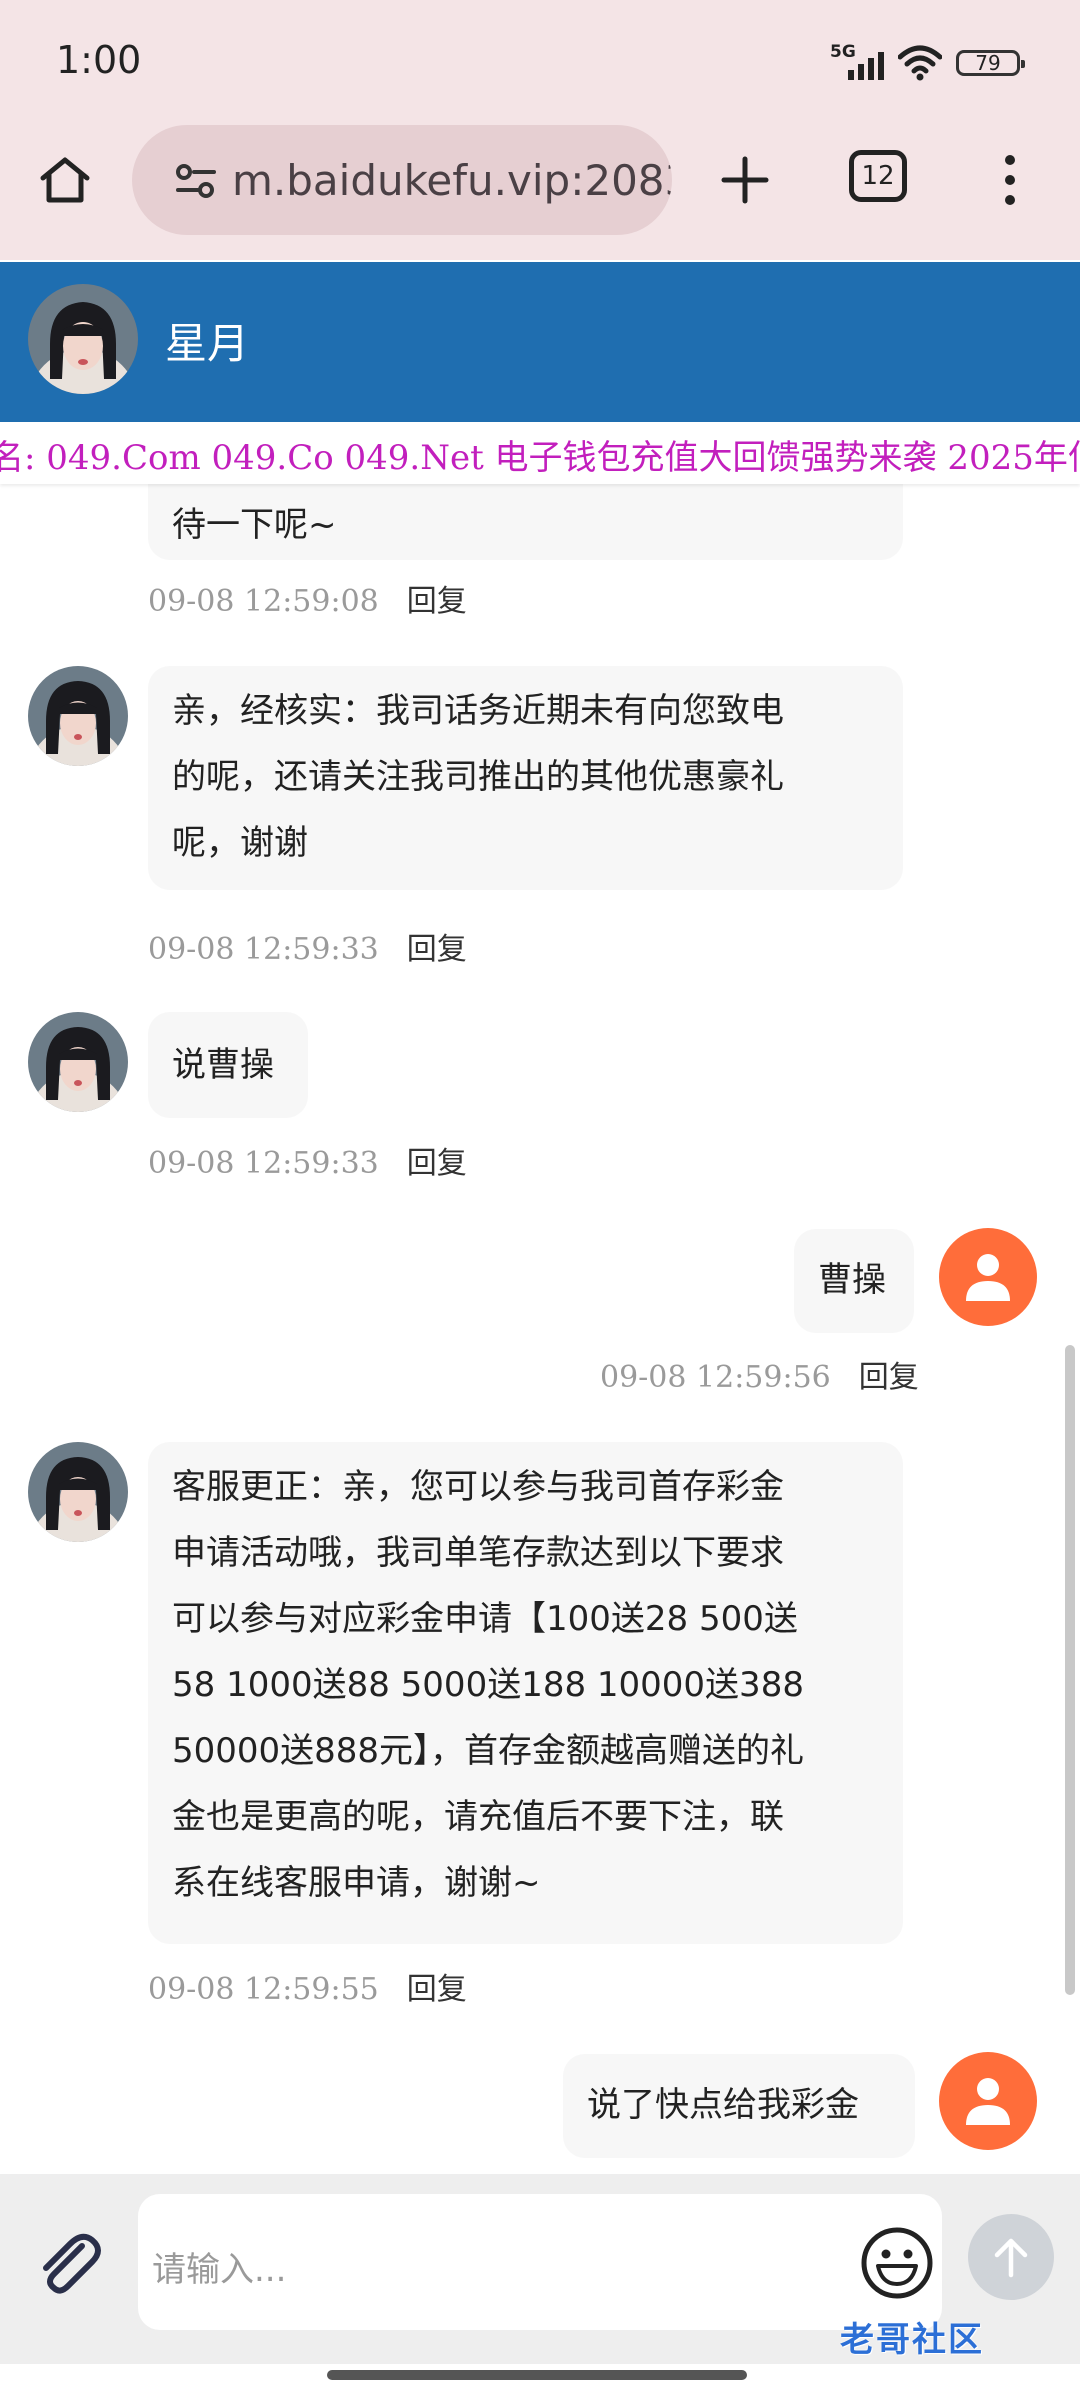 The height and width of the screenshot is (2400, 1080). I want to click on emoji-icon, so click(897, 2263).